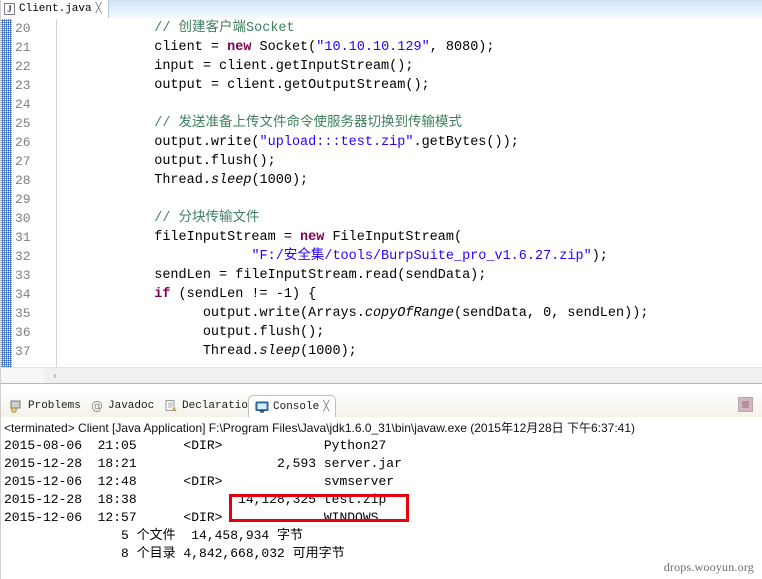 The image size is (762, 579). Describe the element at coordinates (745, 404) in the screenshot. I see `console-terminate-button` at that location.